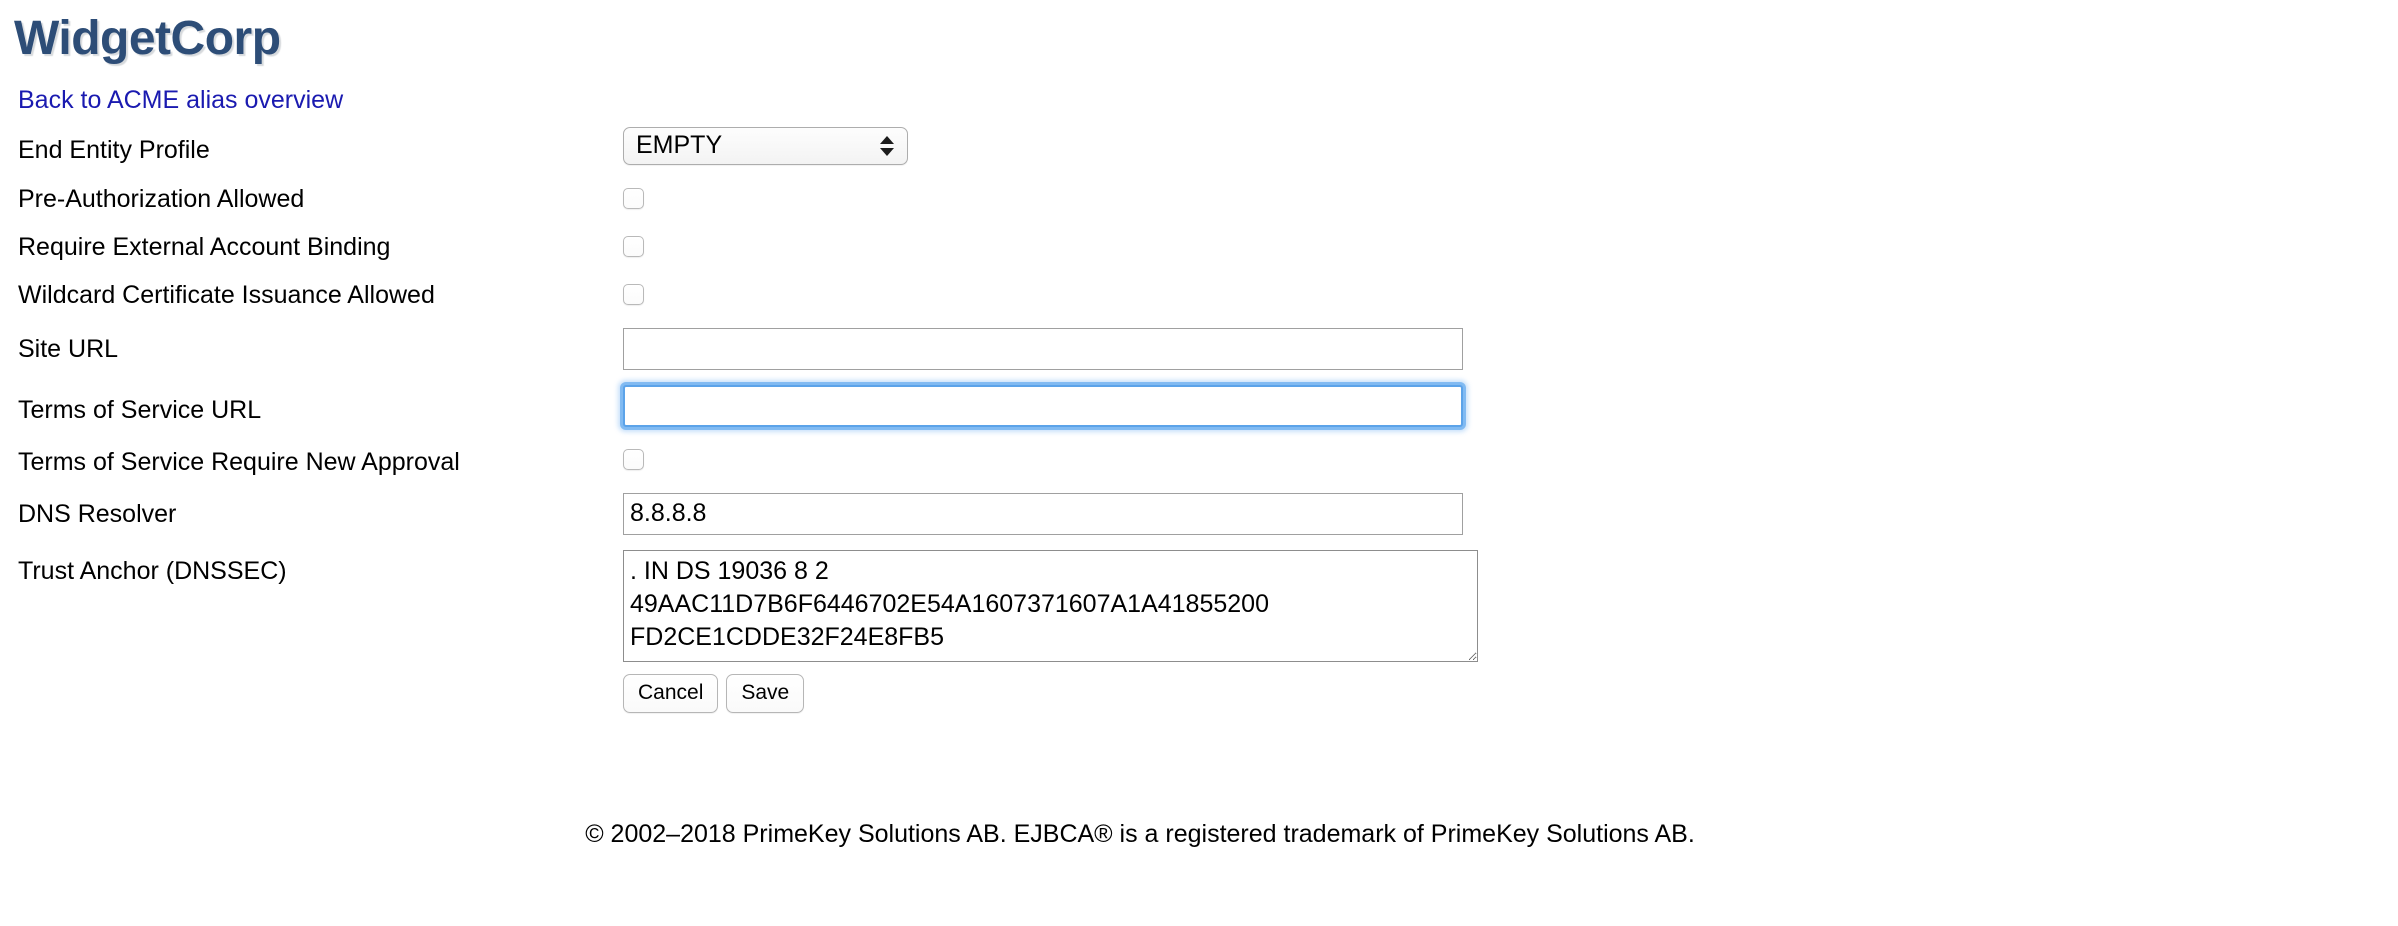 The image size is (2398, 926). Describe the element at coordinates (68, 349) in the screenshot. I see `label-site-url: Site URL` at that location.